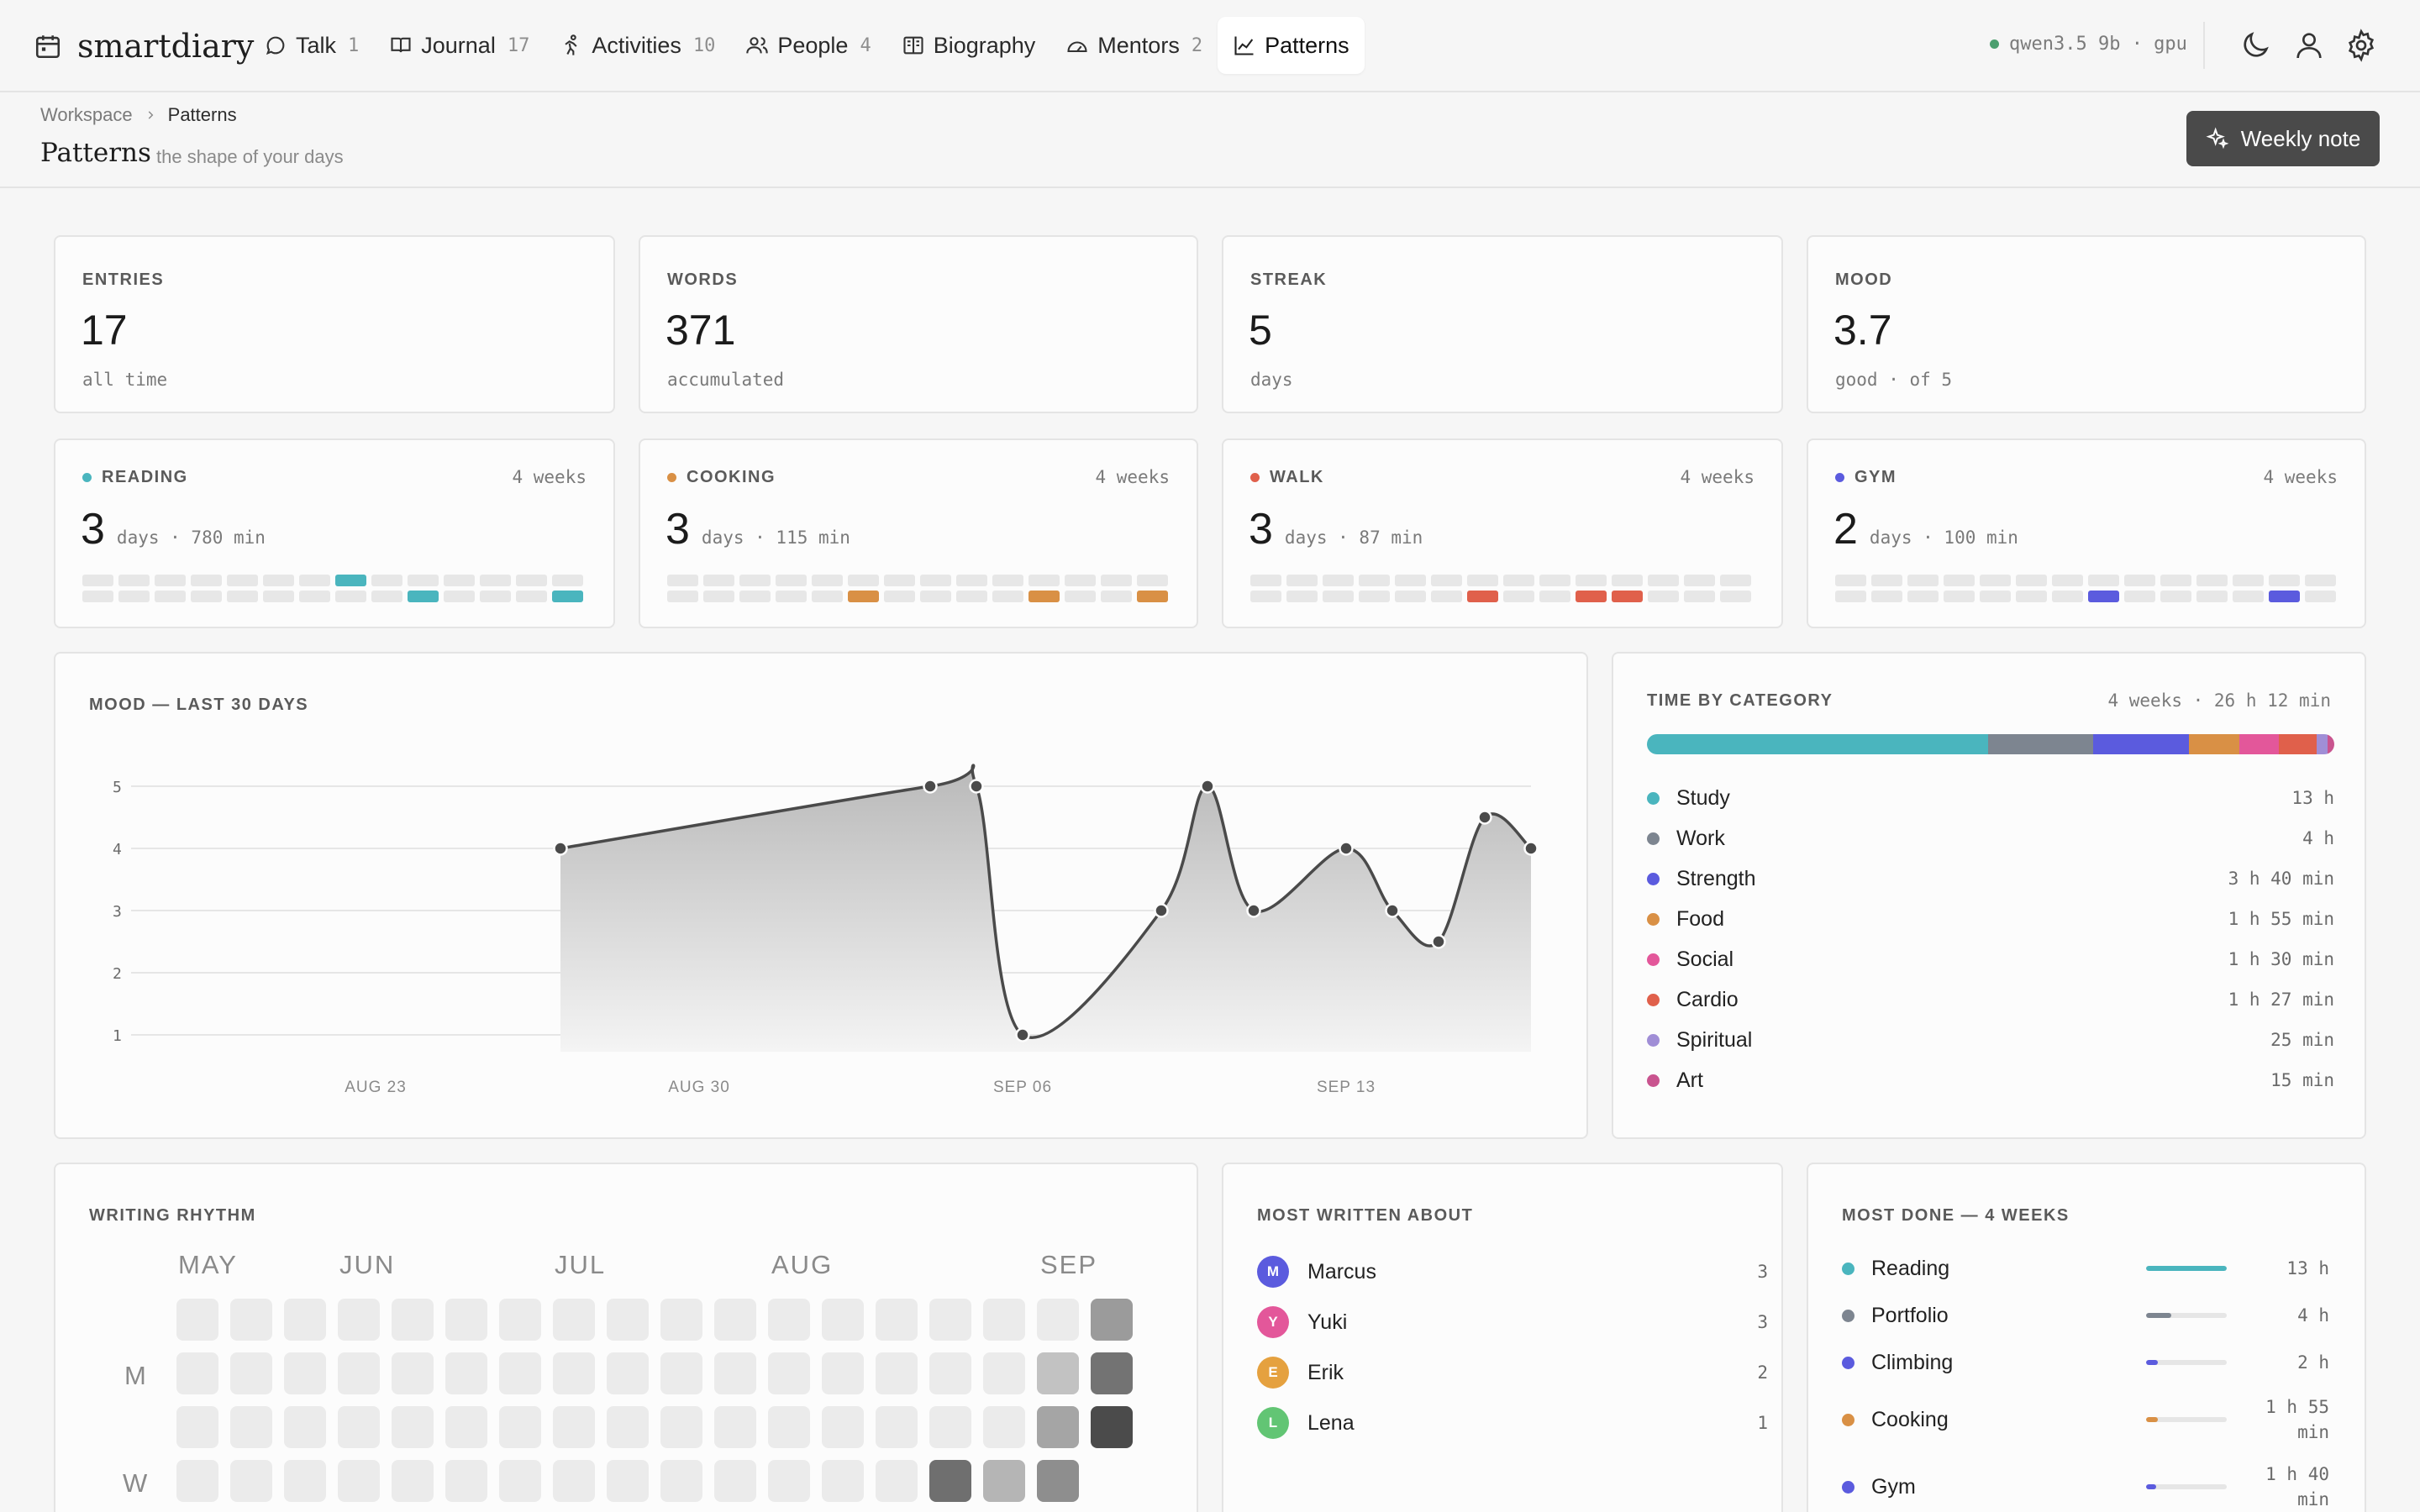 Image resolution: width=2420 pixels, height=1512 pixels. I want to click on stat-card-words: WORDS 371 accumulated, so click(918, 324).